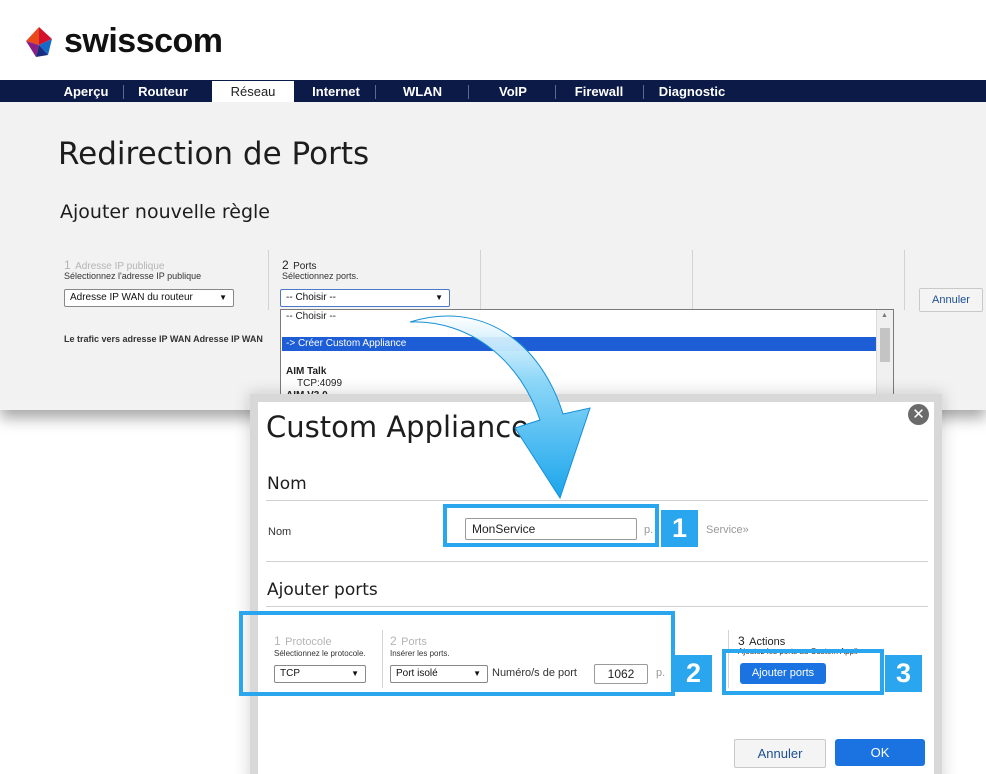 The image size is (986, 774). I want to click on tab-firewall: Firewall, so click(599, 92).